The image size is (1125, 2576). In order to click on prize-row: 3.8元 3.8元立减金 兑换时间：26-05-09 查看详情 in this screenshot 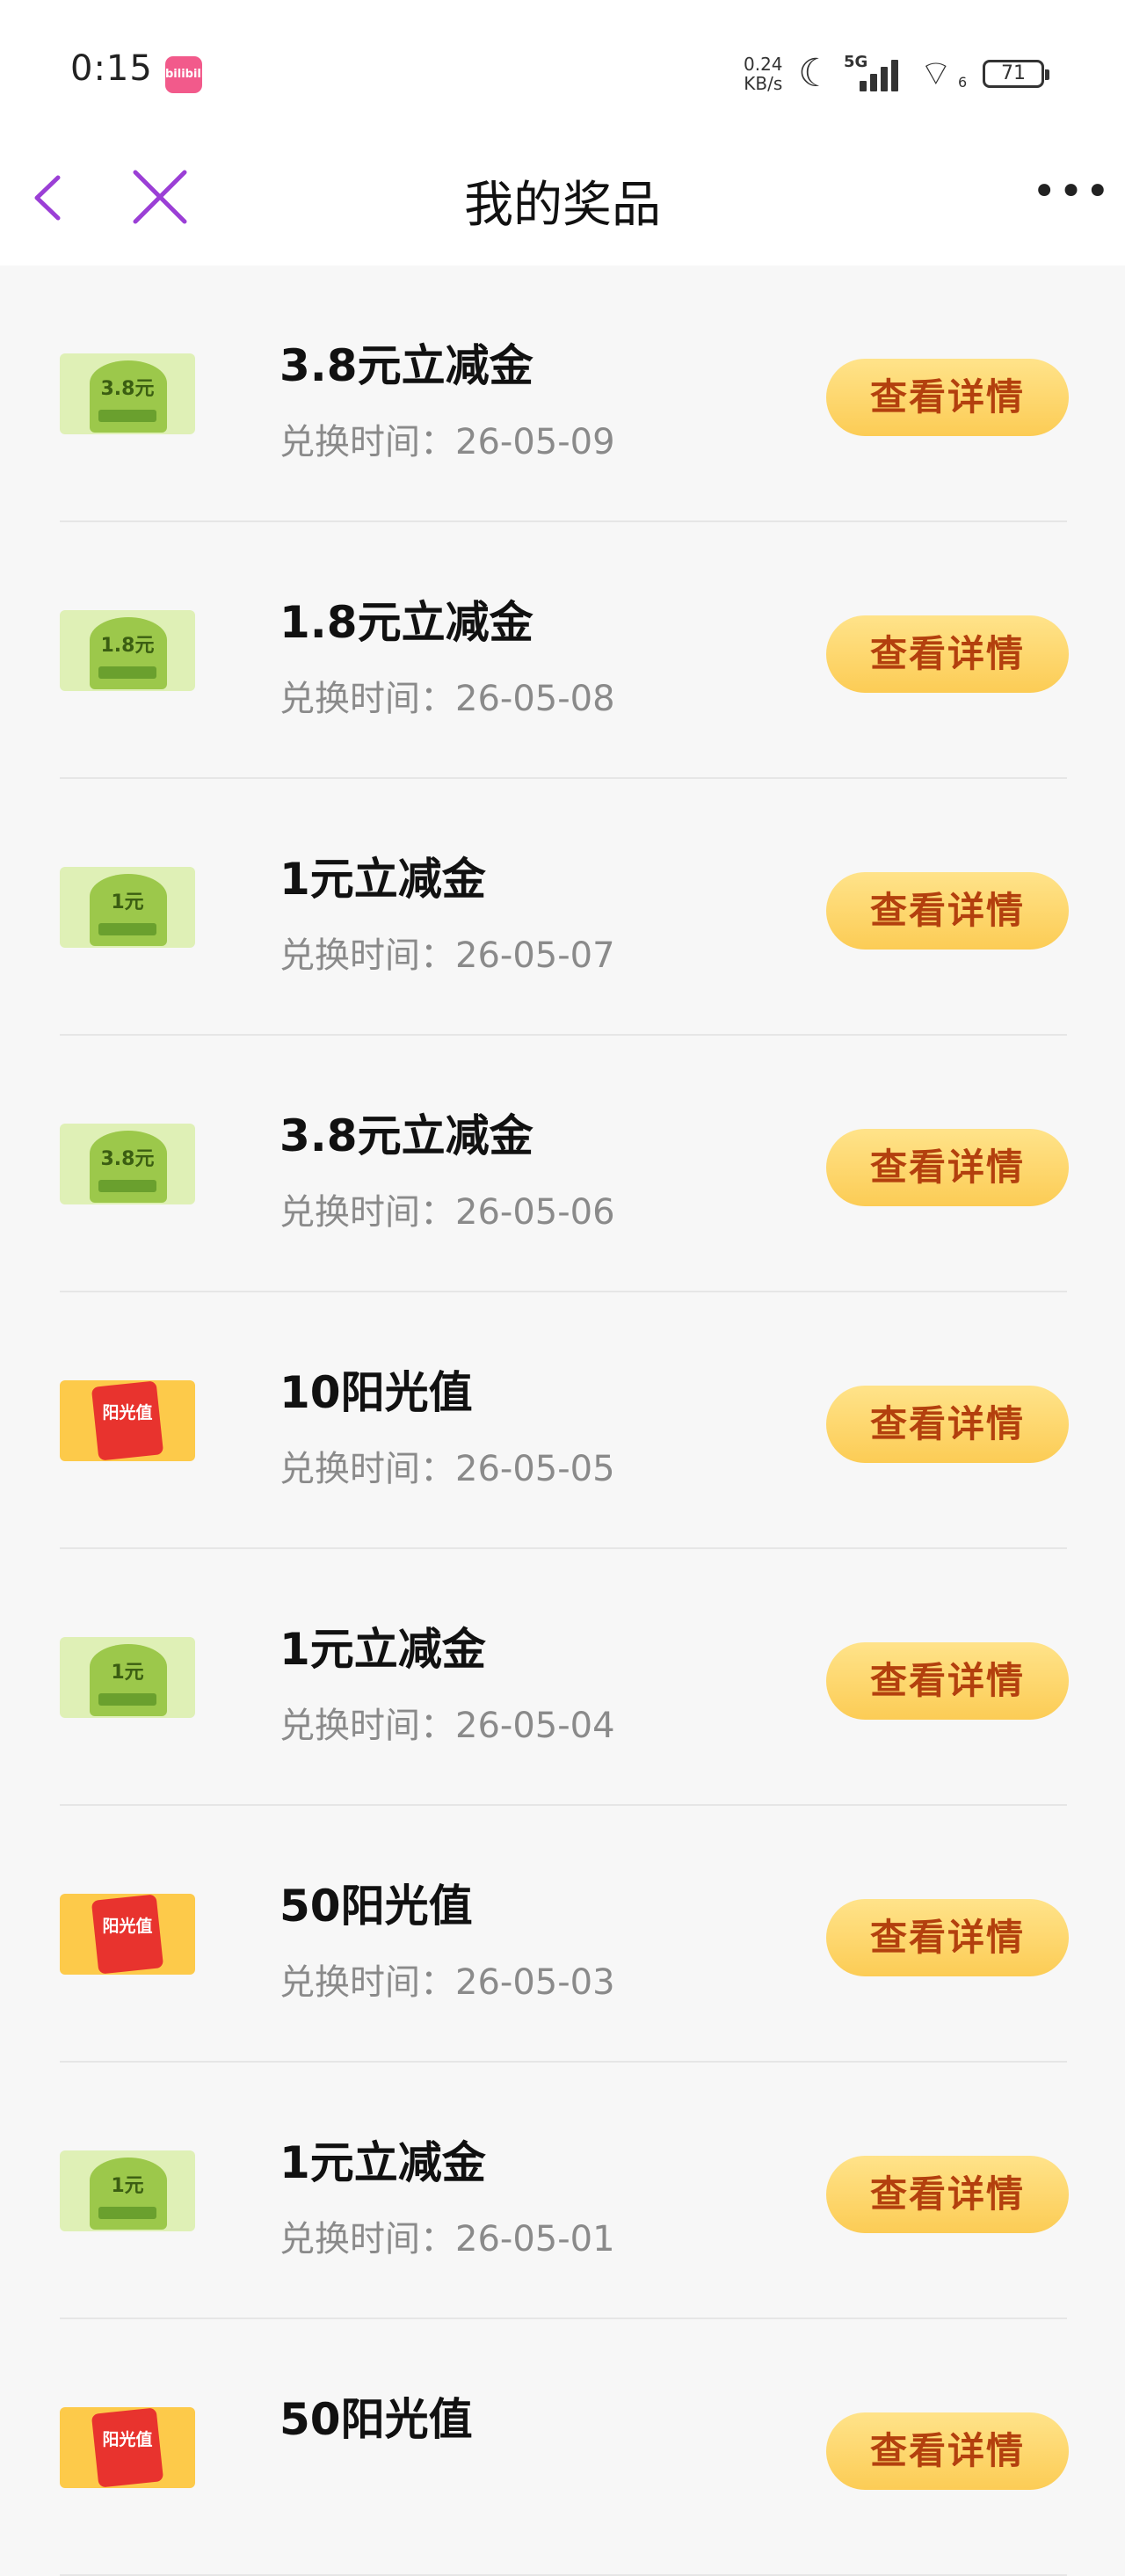, I will do `click(562, 394)`.